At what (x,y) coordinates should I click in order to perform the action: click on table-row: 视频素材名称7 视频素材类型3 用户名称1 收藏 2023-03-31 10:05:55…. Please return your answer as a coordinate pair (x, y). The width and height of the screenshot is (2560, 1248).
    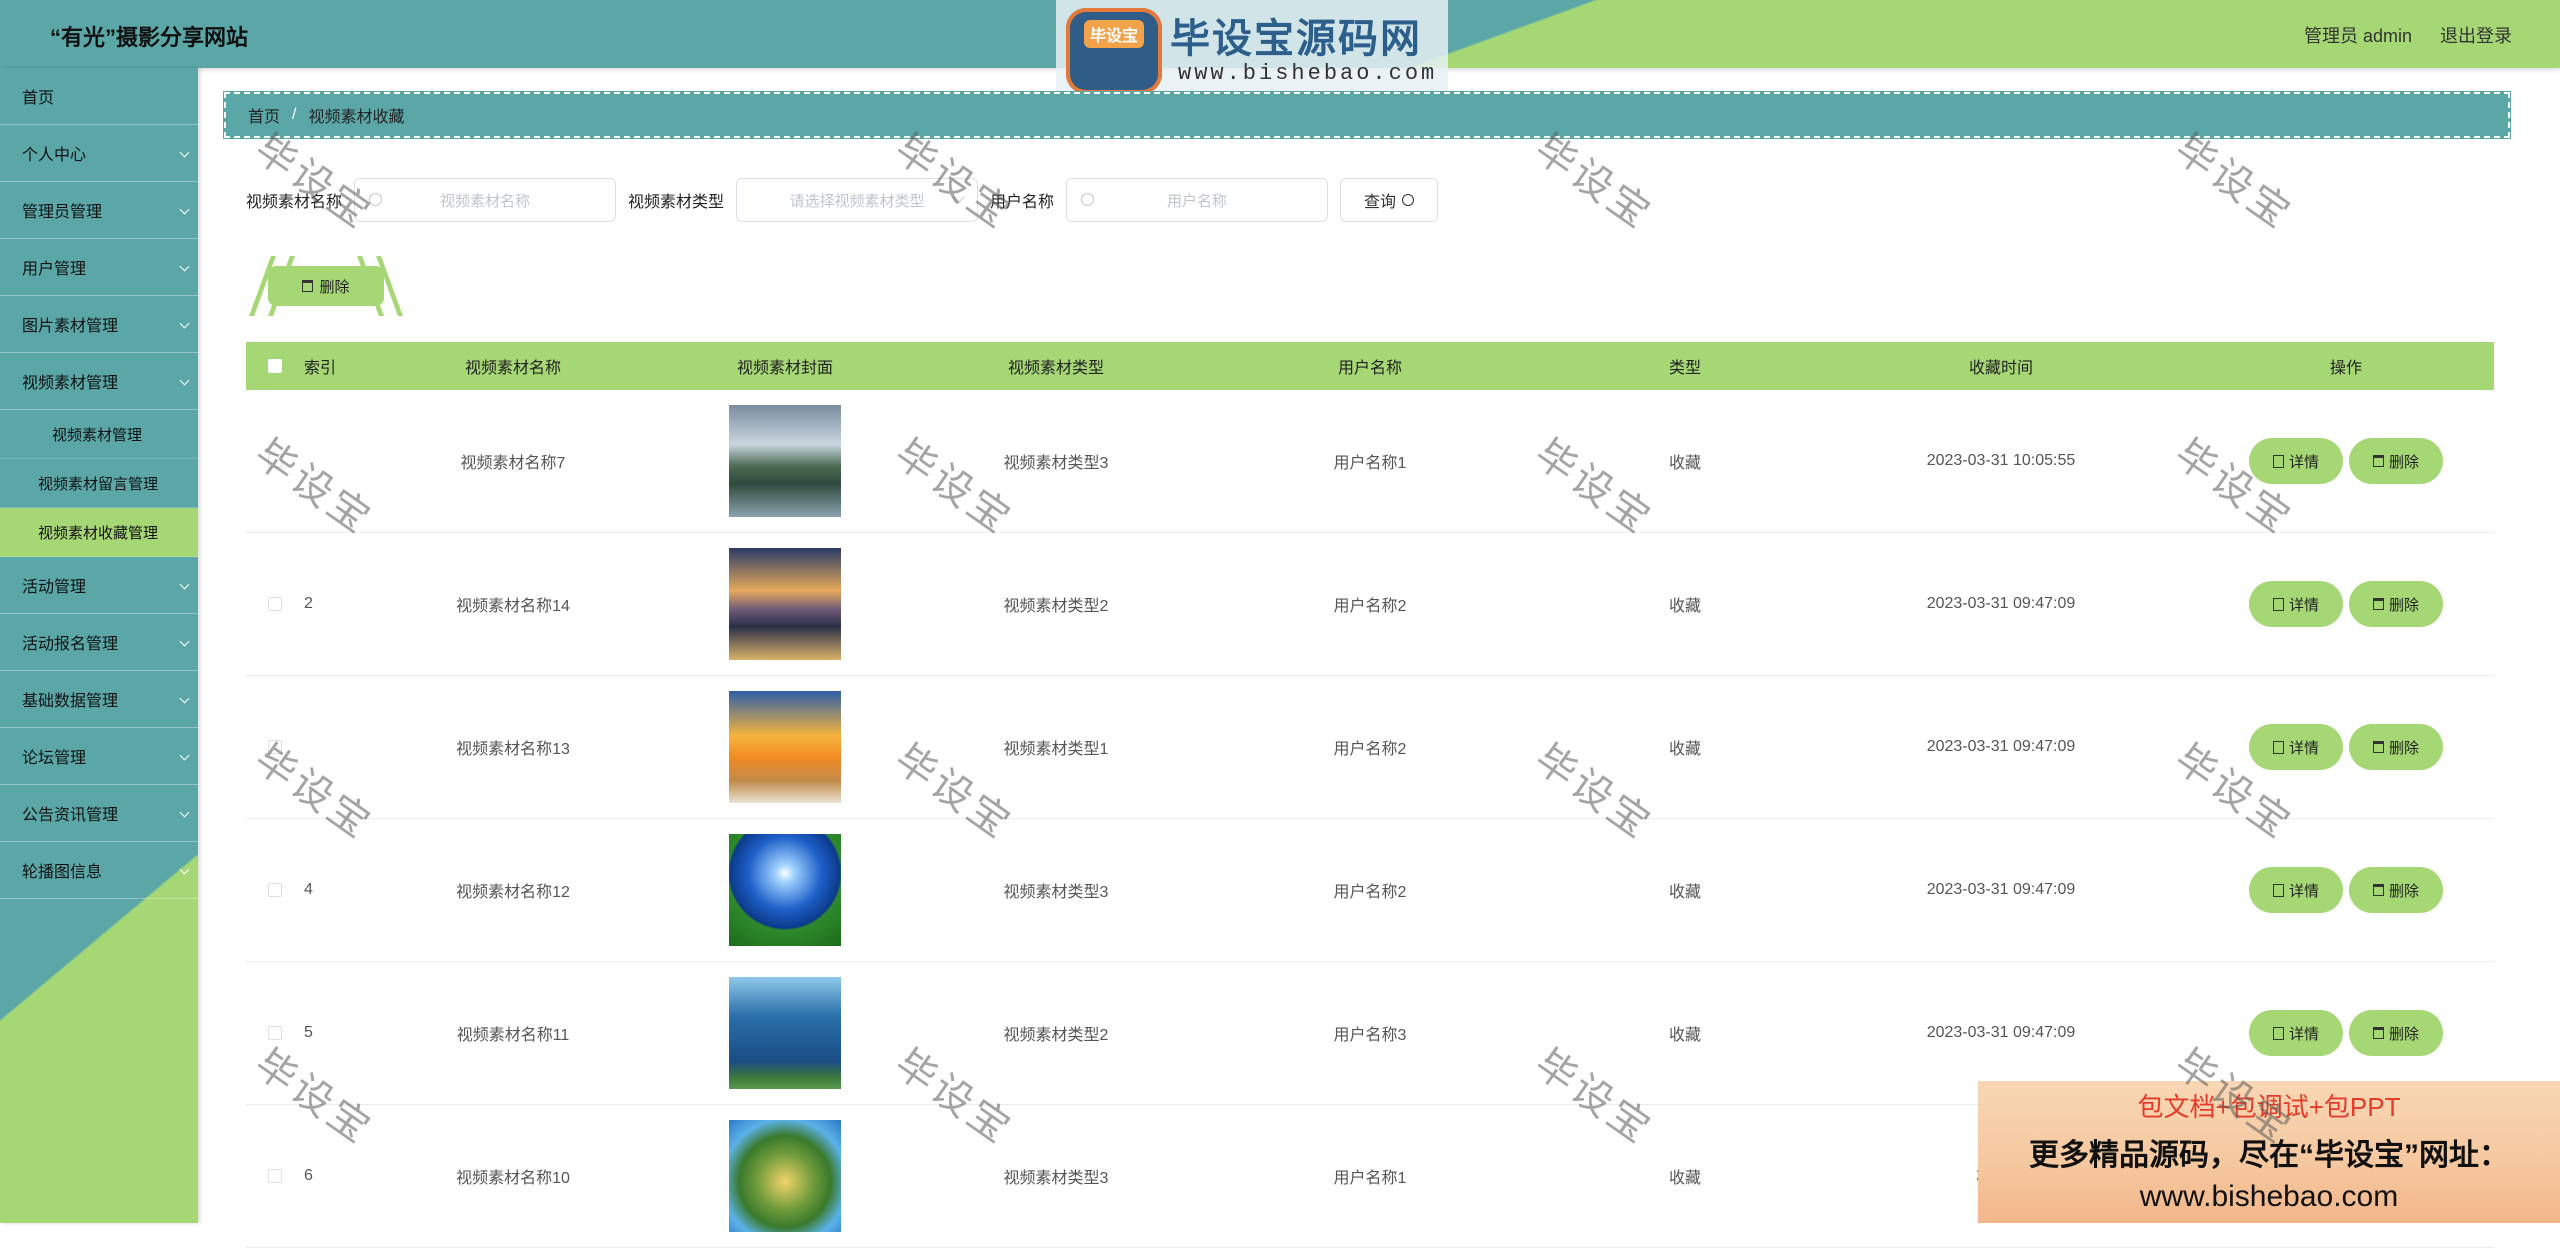
    Looking at the image, I should click on (1370, 461).